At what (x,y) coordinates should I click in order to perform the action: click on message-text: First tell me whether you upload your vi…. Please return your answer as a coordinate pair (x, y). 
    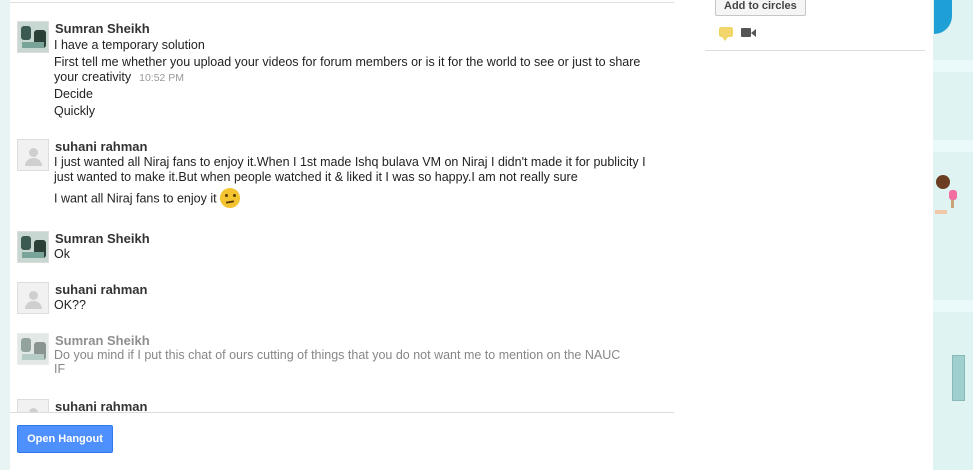
    Looking at the image, I should click on (347, 62).